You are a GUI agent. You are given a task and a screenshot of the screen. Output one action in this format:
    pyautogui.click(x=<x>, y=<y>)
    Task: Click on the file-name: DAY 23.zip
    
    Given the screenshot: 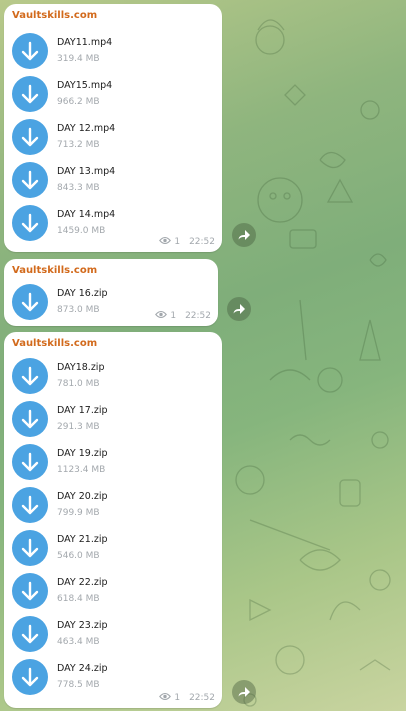 What is the action you would take?
    pyautogui.click(x=82, y=625)
    